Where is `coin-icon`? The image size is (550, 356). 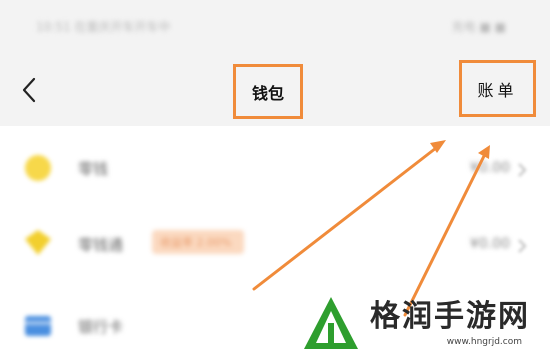
coin-icon is located at coordinates (38, 168).